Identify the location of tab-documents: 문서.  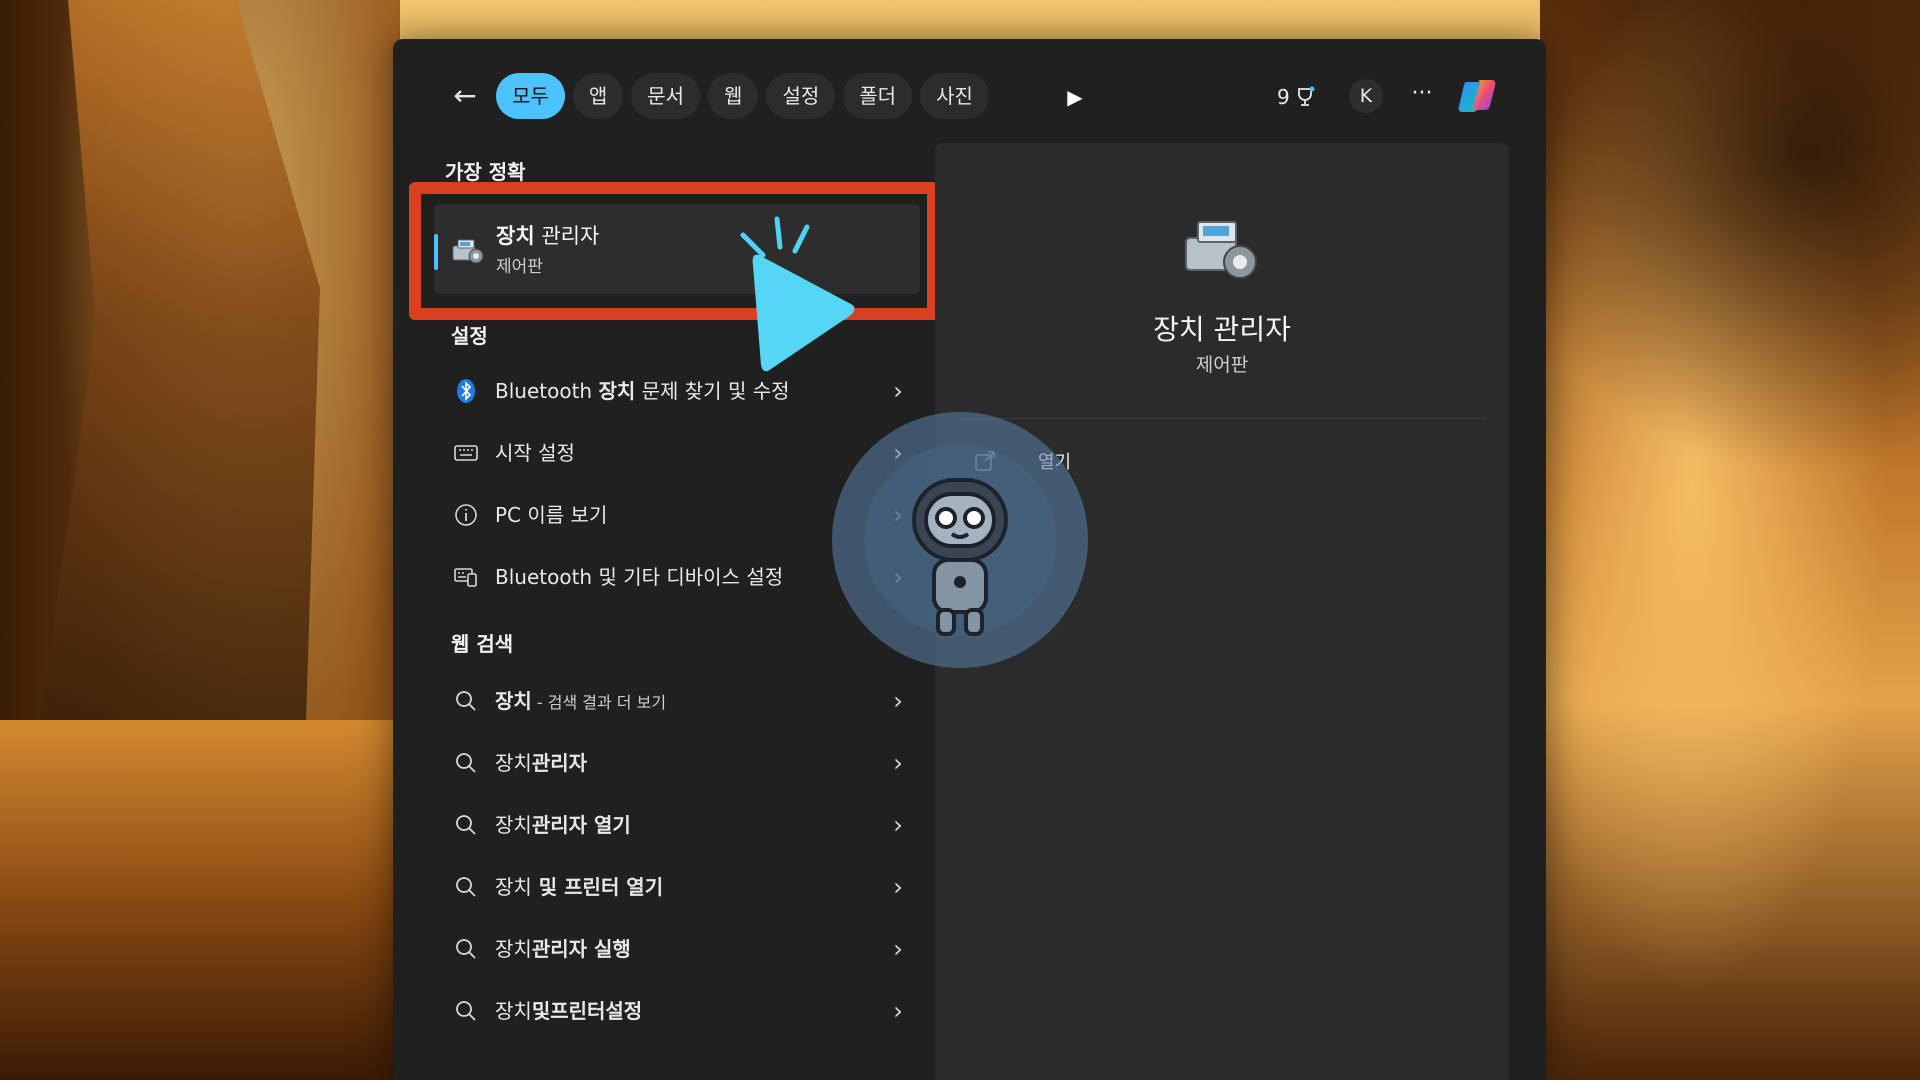
(666, 96).